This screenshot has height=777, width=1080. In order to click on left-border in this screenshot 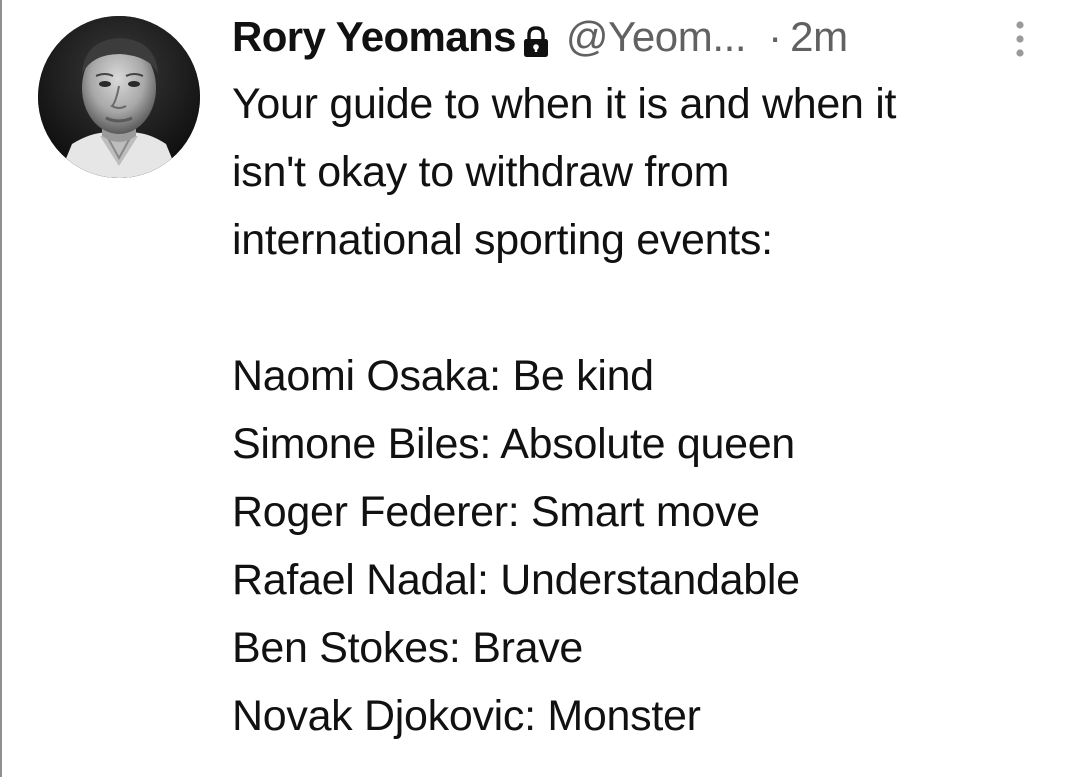, I will do `click(1, 388)`.